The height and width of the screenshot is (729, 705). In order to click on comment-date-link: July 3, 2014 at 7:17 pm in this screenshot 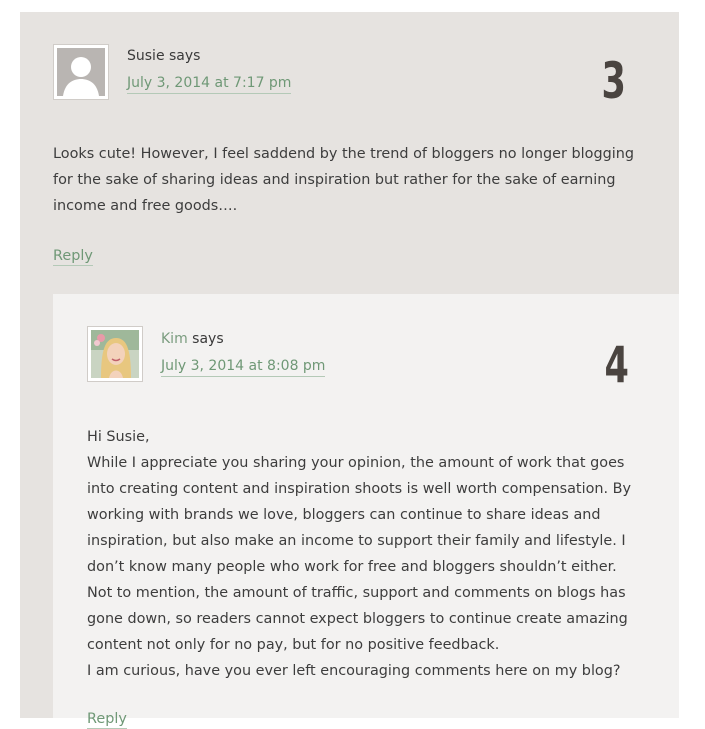, I will do `click(209, 84)`.